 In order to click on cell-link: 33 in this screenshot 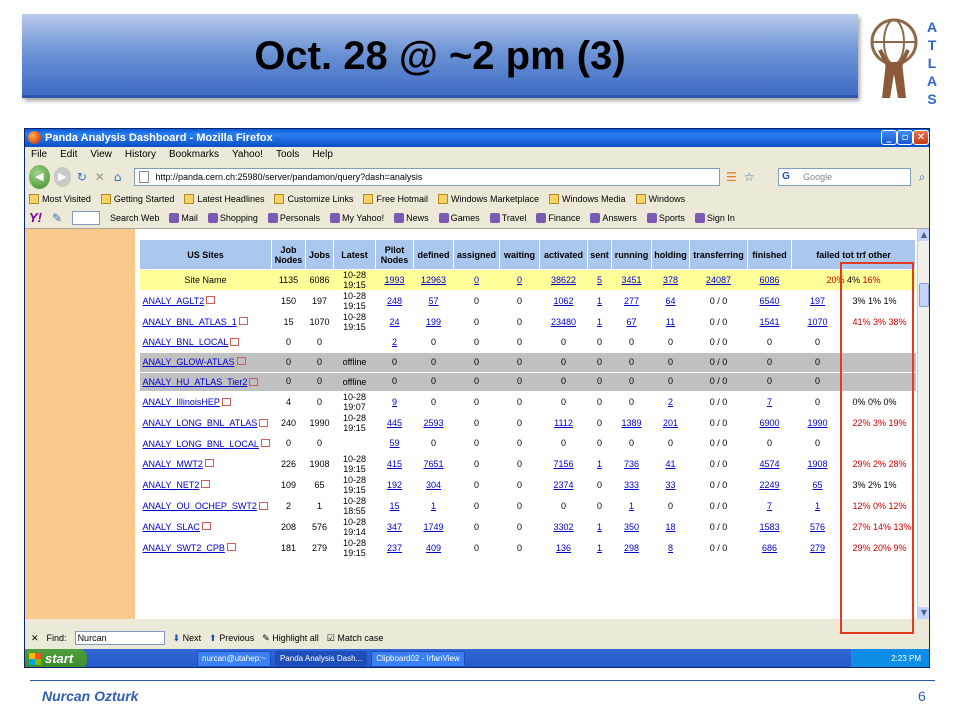, I will do `click(670, 485)`.